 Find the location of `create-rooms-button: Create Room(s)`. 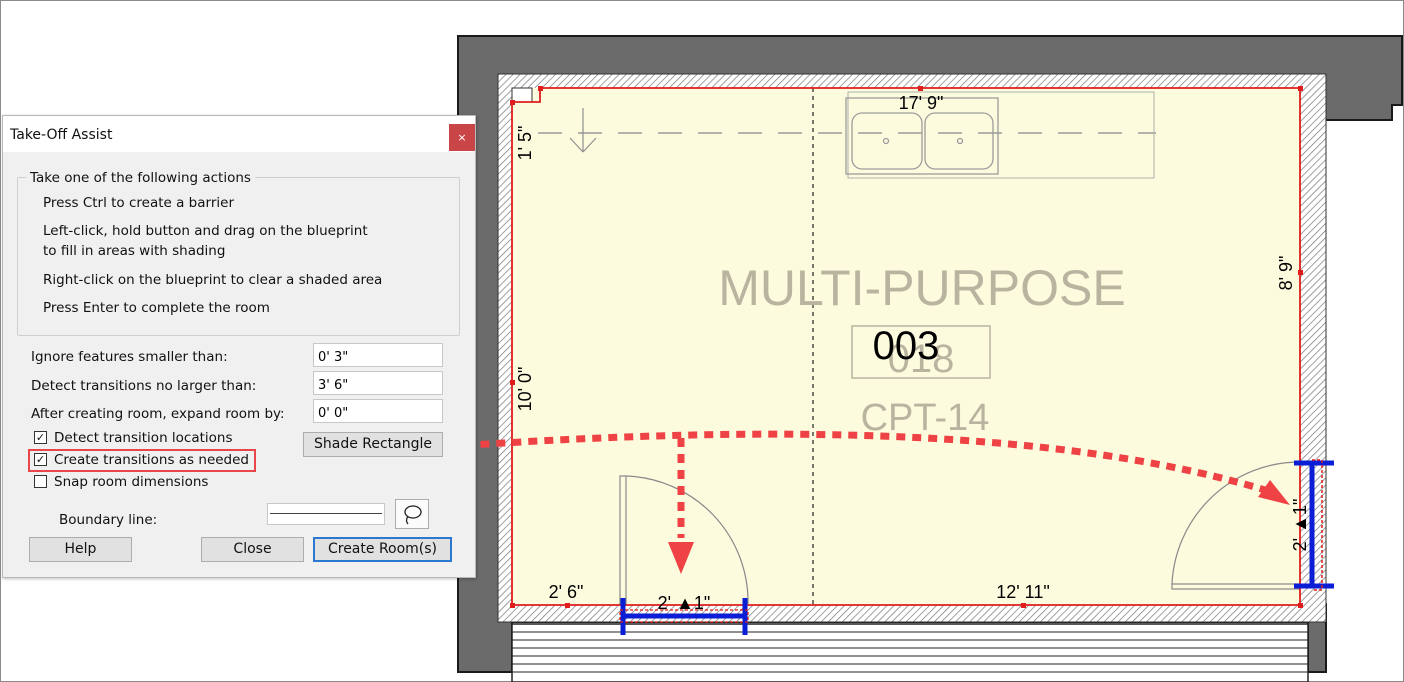

create-rooms-button: Create Room(s) is located at coordinates (382, 549).